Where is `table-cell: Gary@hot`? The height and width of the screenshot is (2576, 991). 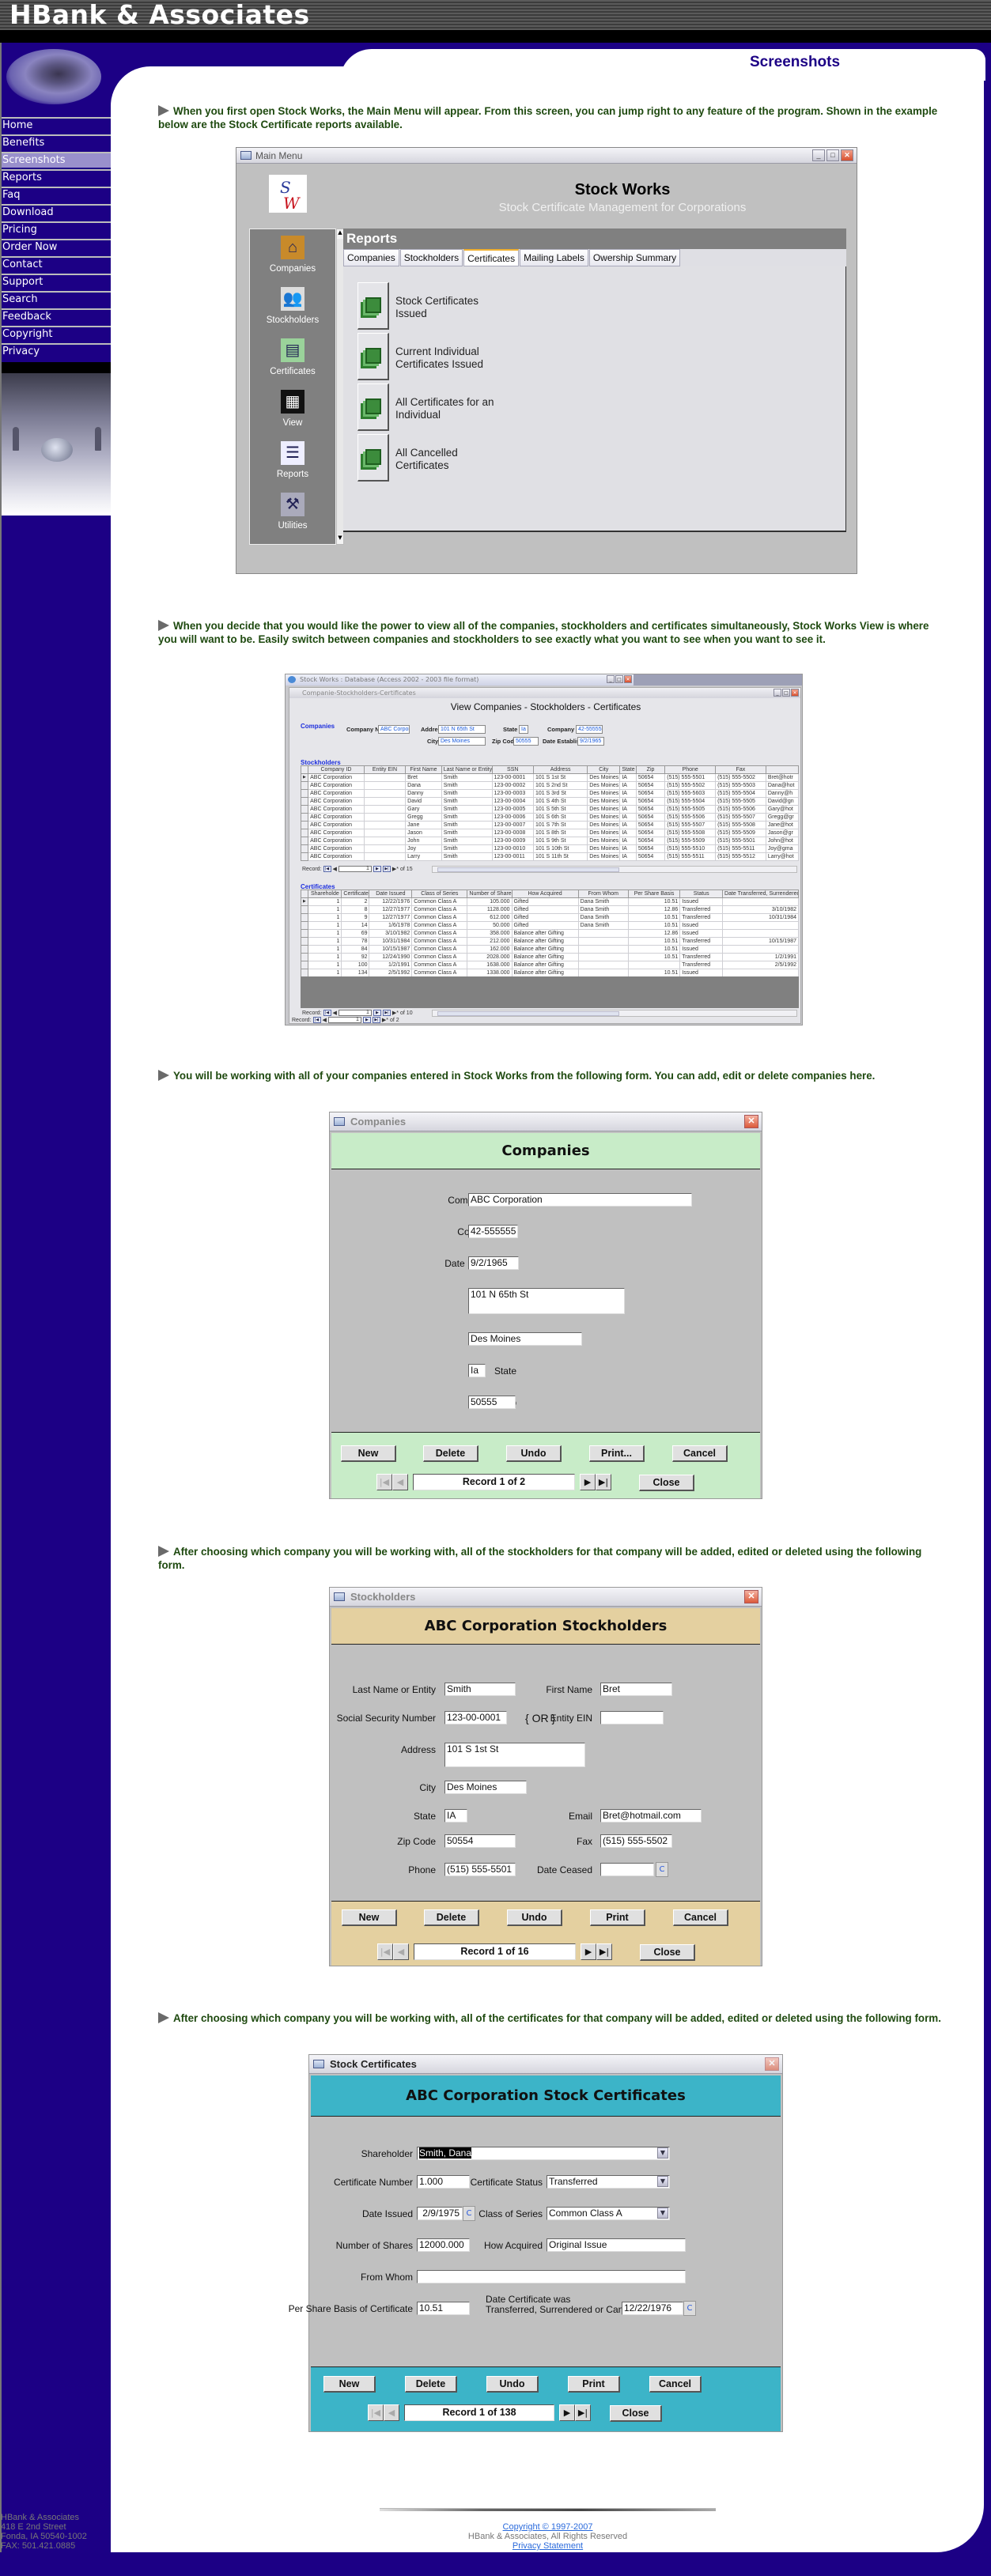
table-cell: Gary@hot is located at coordinates (782, 809).